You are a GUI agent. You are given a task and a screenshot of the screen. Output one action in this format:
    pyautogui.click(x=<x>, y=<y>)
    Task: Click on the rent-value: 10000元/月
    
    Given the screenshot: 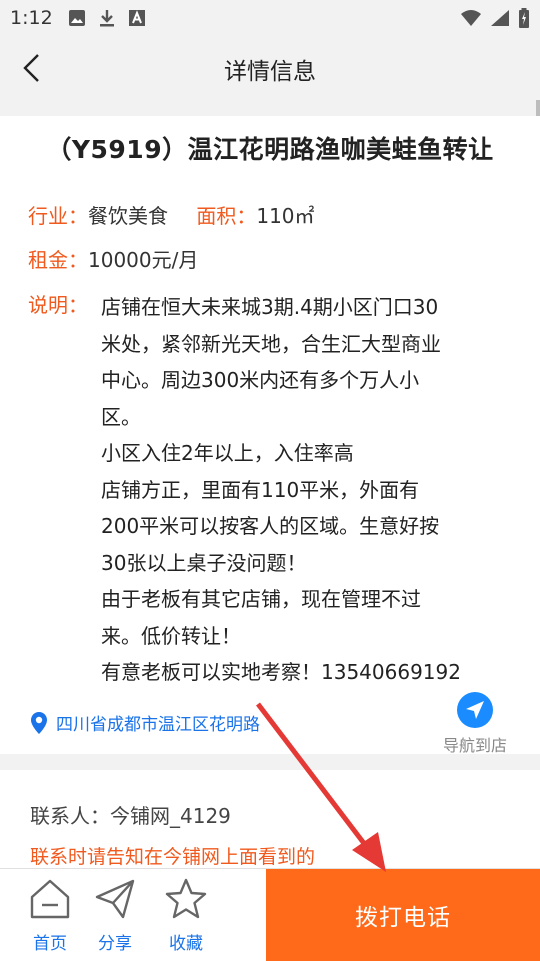 What is the action you would take?
    pyautogui.click(x=143, y=260)
    